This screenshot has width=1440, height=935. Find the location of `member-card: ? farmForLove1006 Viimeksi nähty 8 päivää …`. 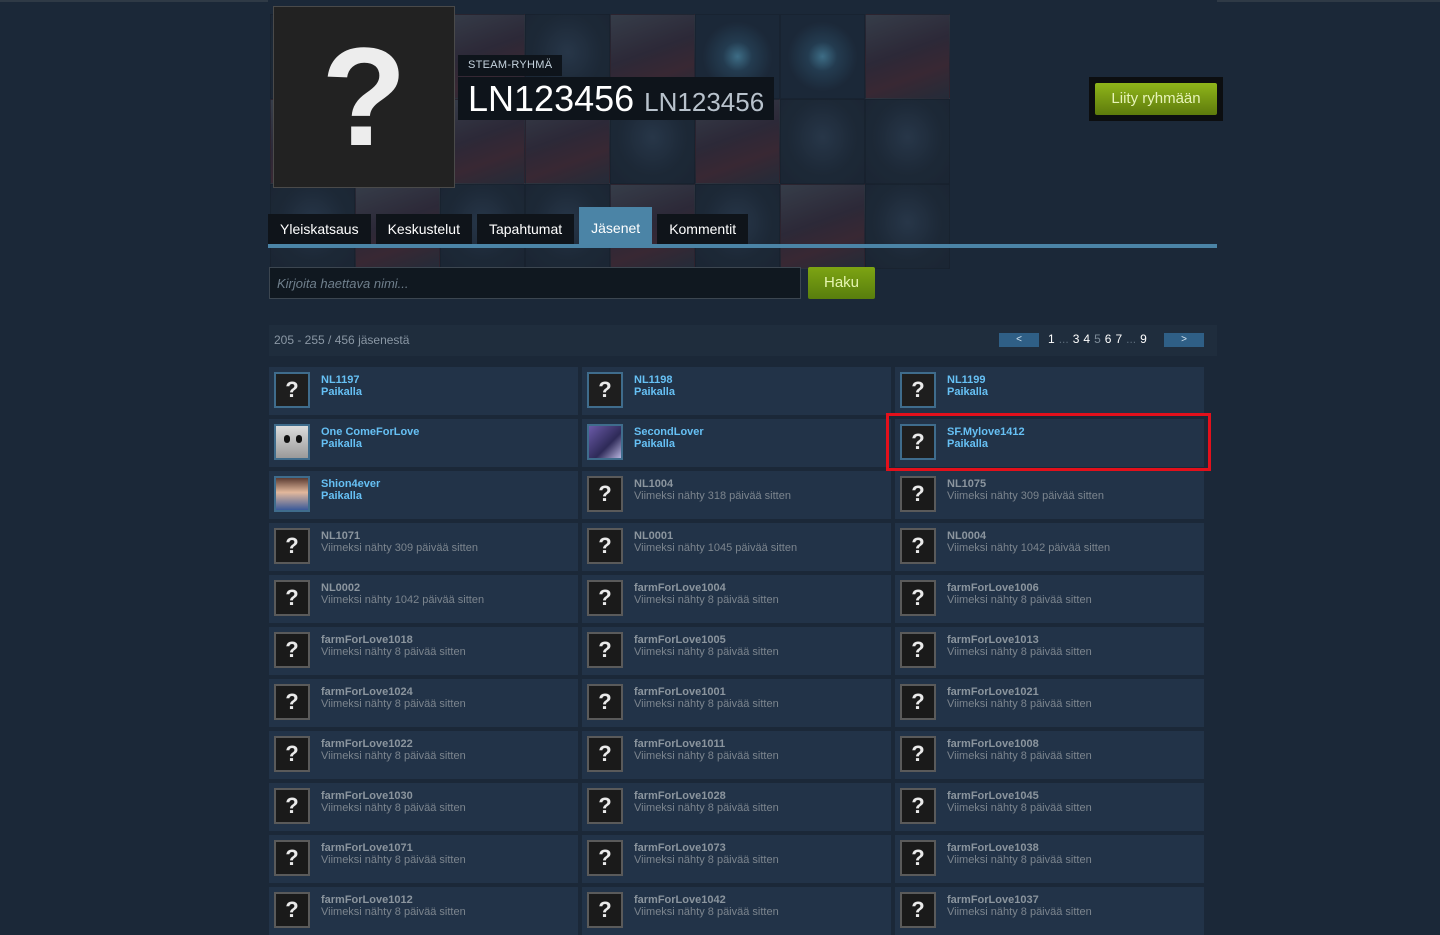

member-card: ? farmForLove1006 Viimeksi nähty 8 päivää … is located at coordinates (1049, 599).